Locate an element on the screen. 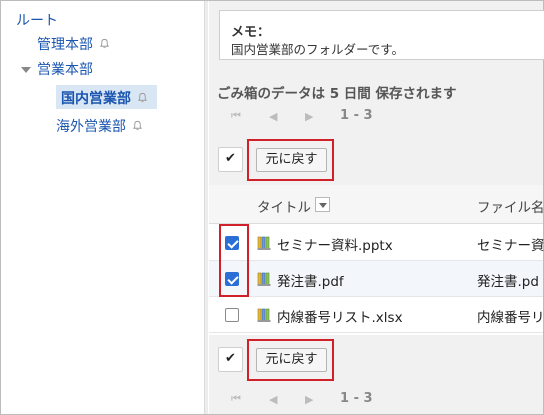 This screenshot has width=544, height=415. tree-item-kokunai: 国内営業部 is located at coordinates (104, 98).